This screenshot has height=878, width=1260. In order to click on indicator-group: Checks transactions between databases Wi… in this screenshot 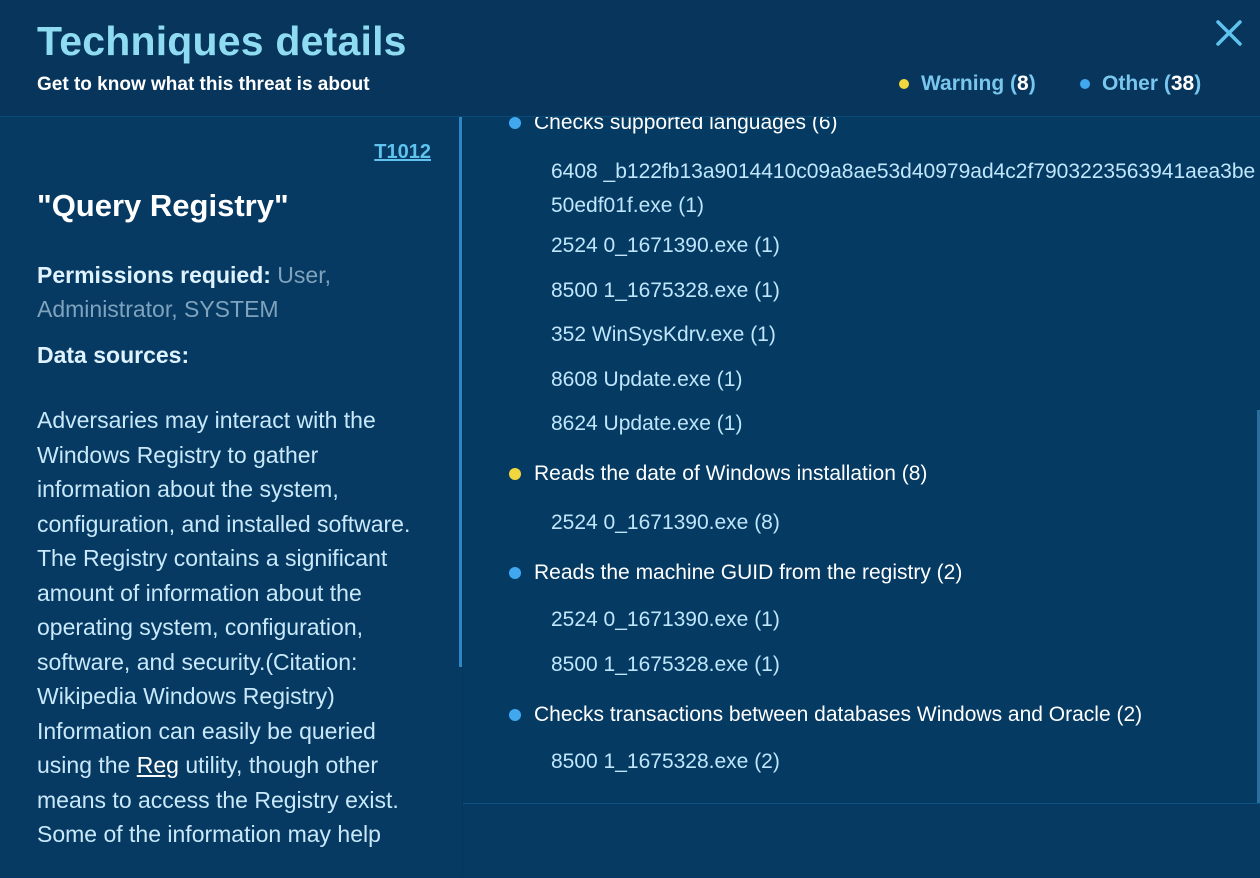, I will do `click(825, 715)`.